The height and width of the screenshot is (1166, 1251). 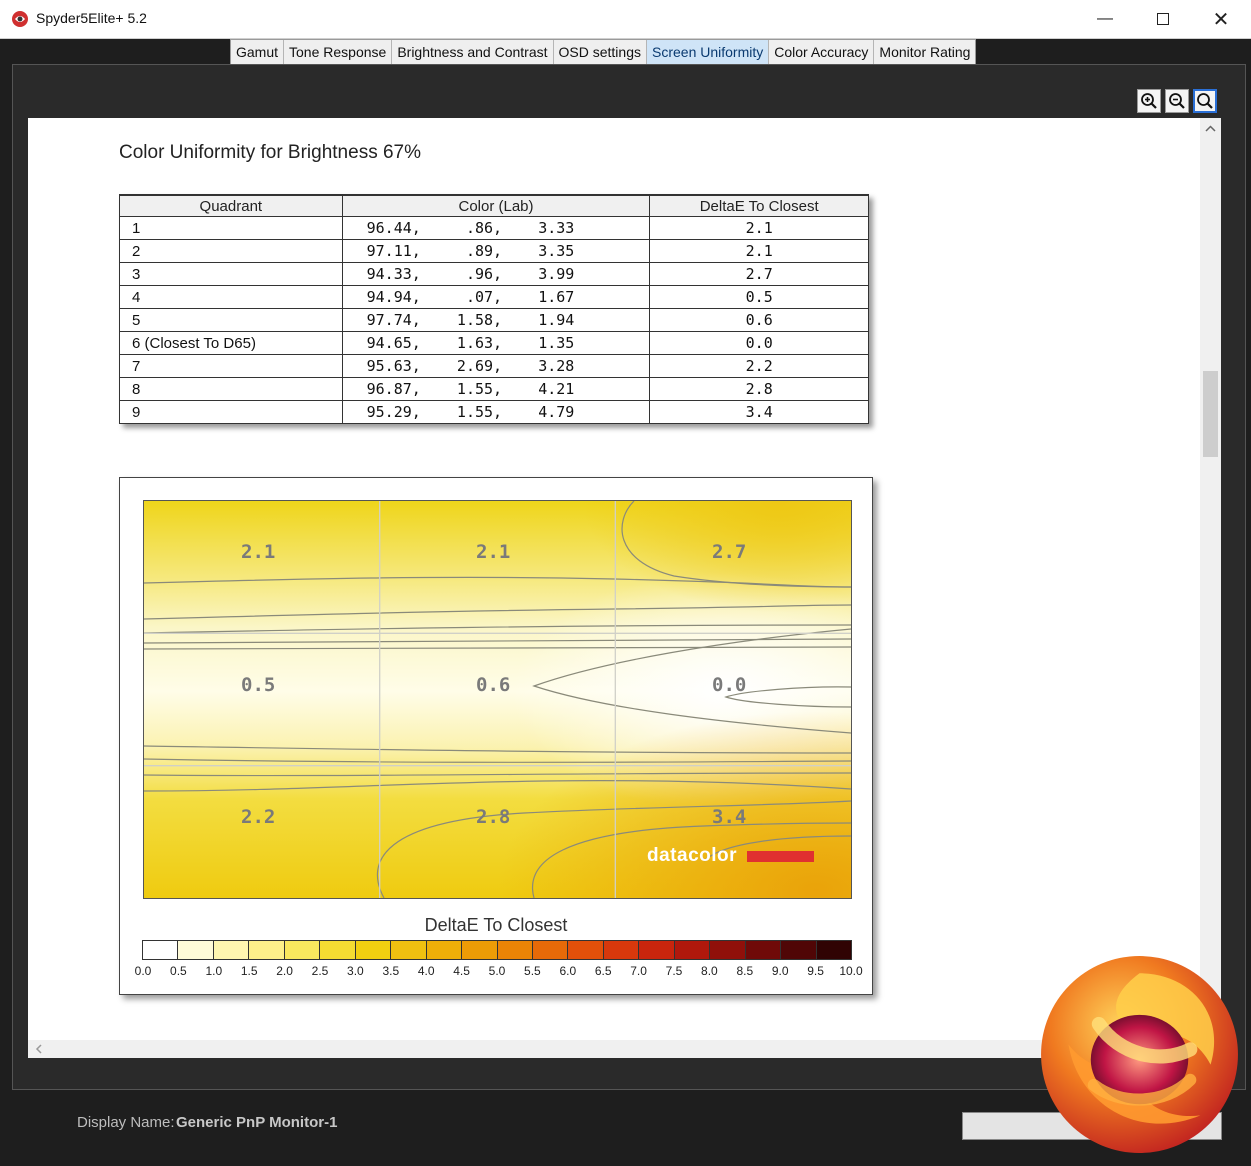 What do you see at coordinates (496, 925) in the screenshot?
I see `legend-title: DeltaE To Closest` at bounding box center [496, 925].